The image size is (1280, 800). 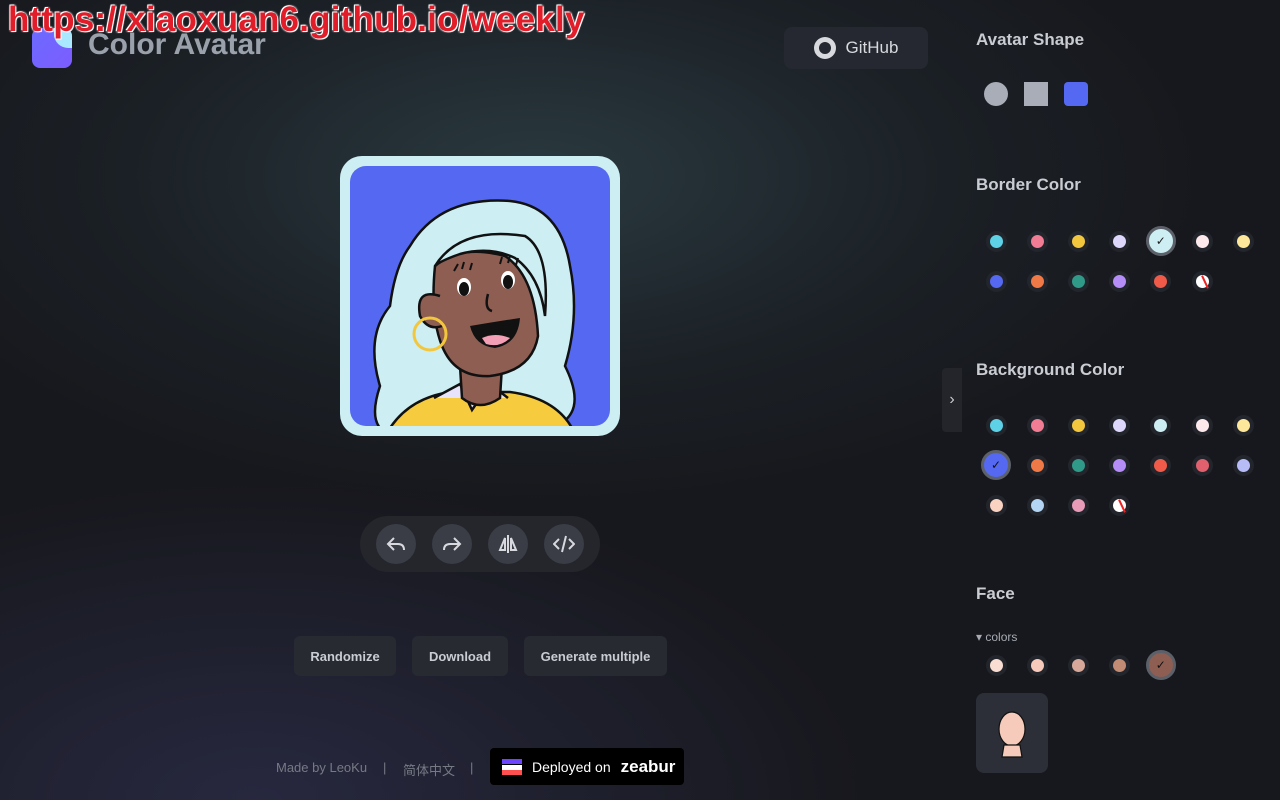 I want to click on redo-button, so click(x=452, y=544).